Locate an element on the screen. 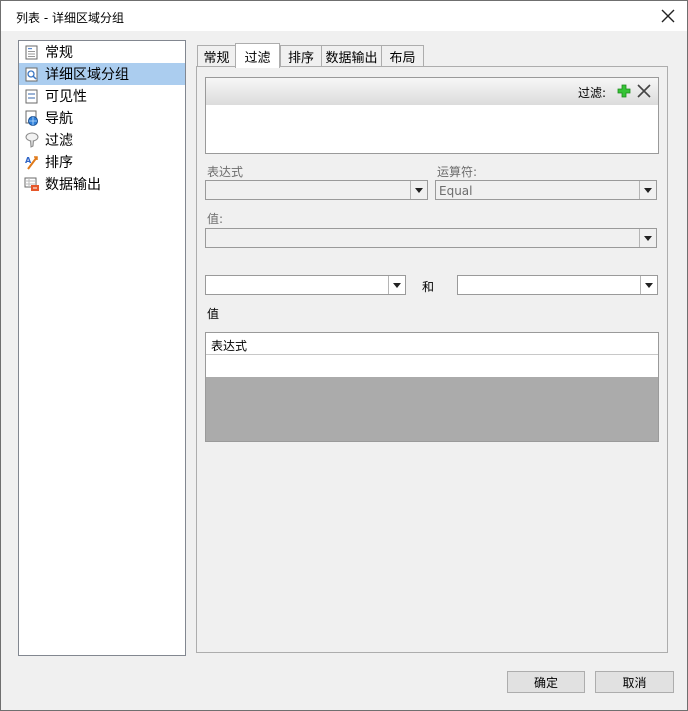 The height and width of the screenshot is (711, 688). nav-item-label: 常规 is located at coordinates (59, 53).